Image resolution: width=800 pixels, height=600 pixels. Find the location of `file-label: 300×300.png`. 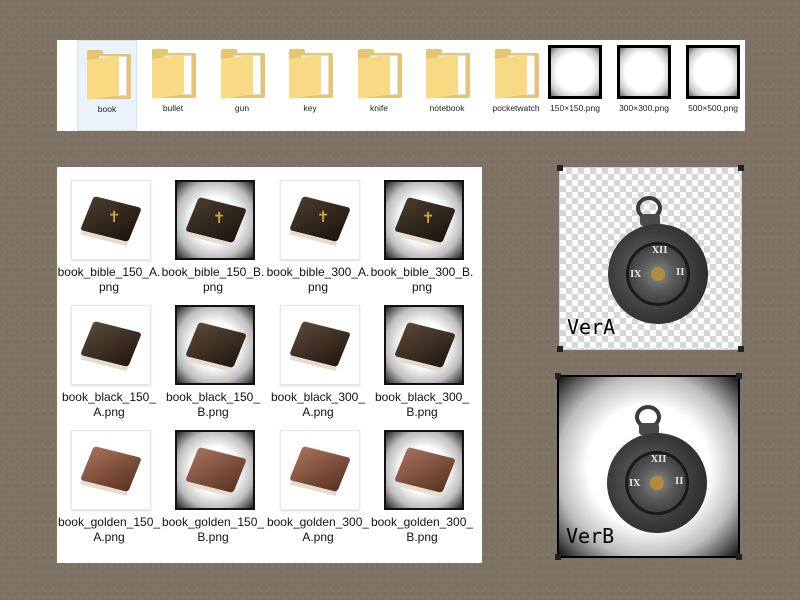

file-label: 300×300.png is located at coordinates (644, 108).